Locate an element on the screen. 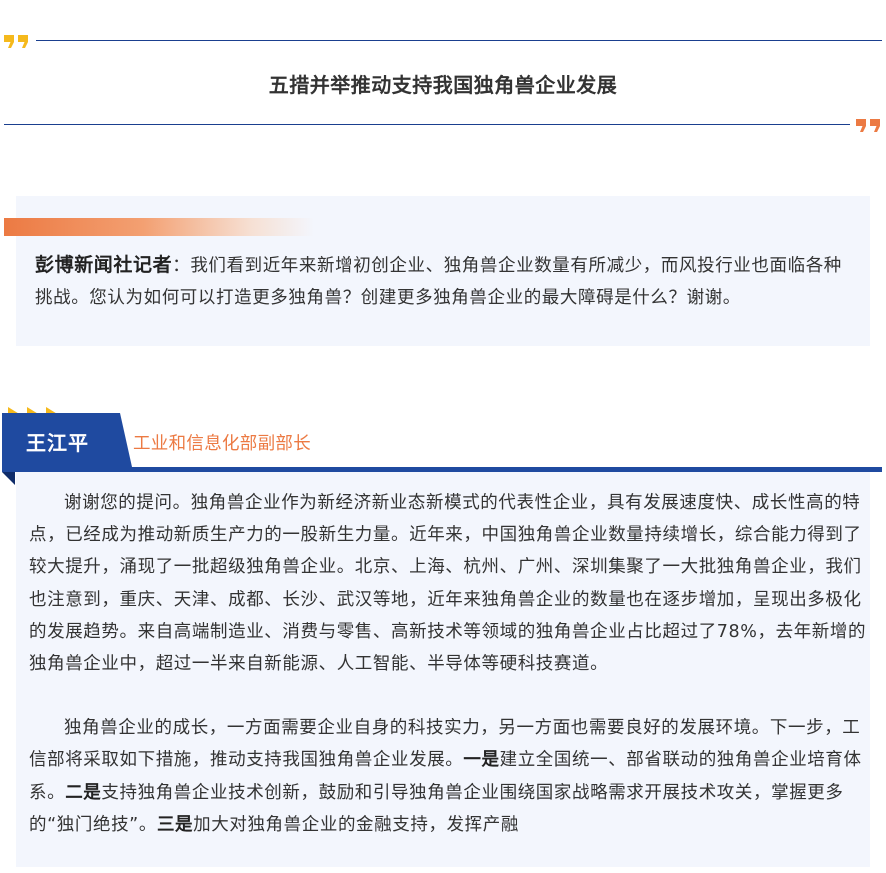 Image resolution: width=886 pixels, height=873 pixels. answer-speaker-name: 王江平 is located at coordinates (57, 443).